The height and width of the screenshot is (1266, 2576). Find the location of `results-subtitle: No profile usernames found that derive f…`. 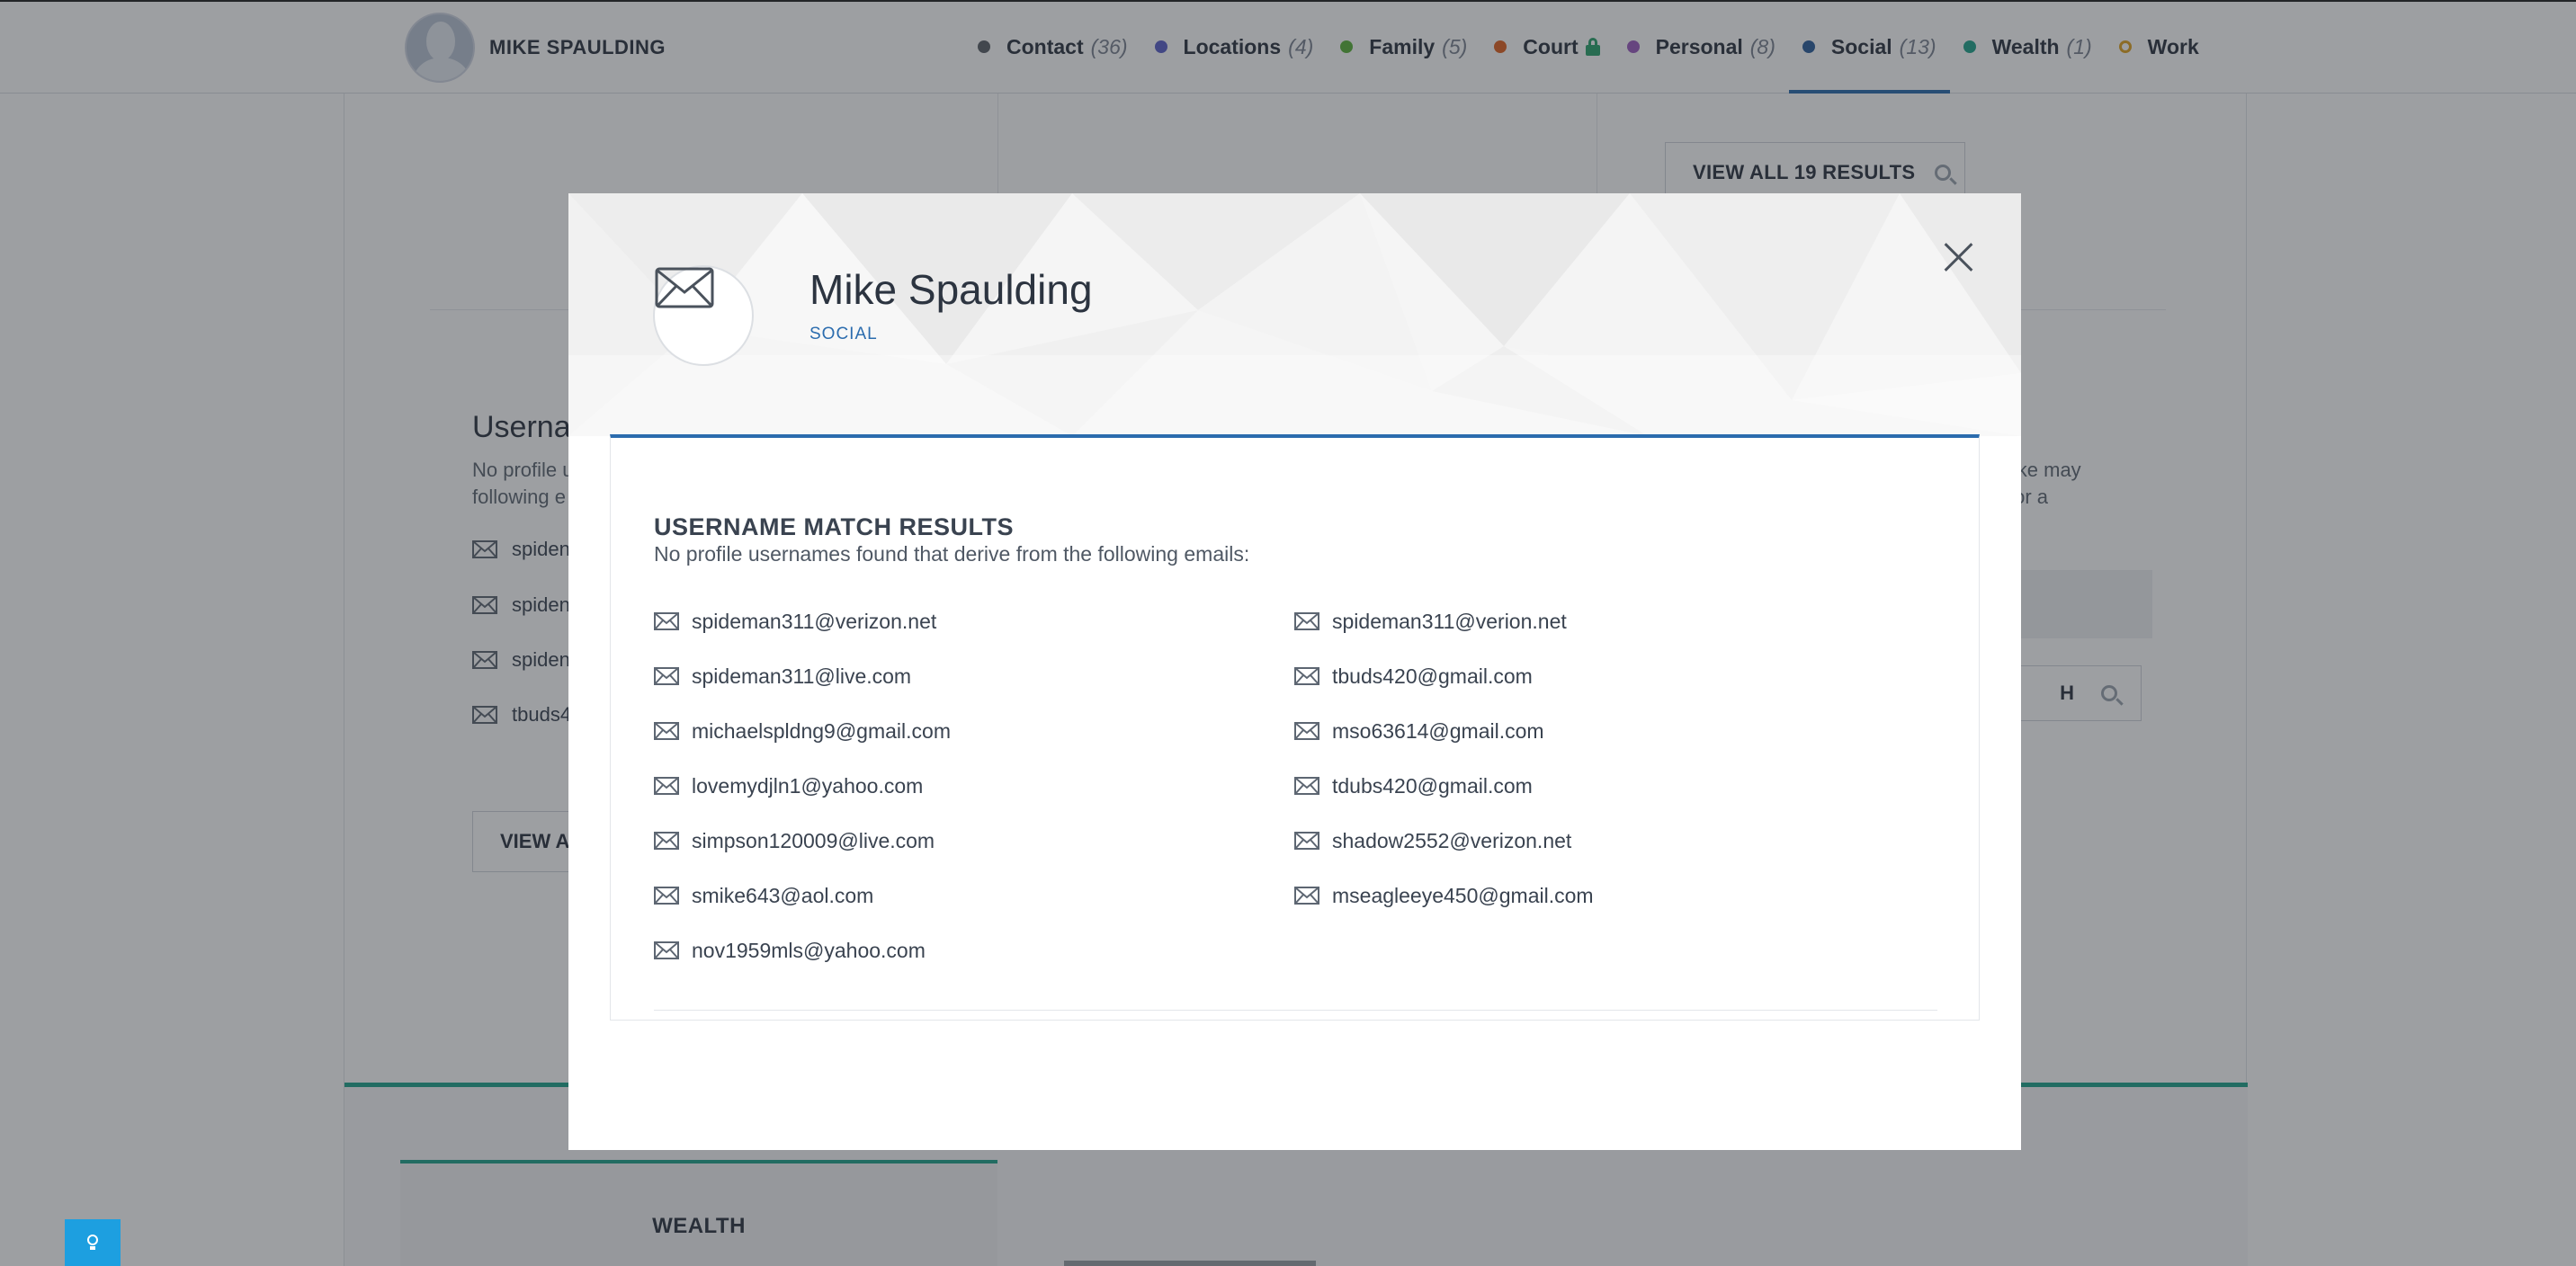

results-subtitle: No profile usernames found that derive f… is located at coordinates (952, 554).